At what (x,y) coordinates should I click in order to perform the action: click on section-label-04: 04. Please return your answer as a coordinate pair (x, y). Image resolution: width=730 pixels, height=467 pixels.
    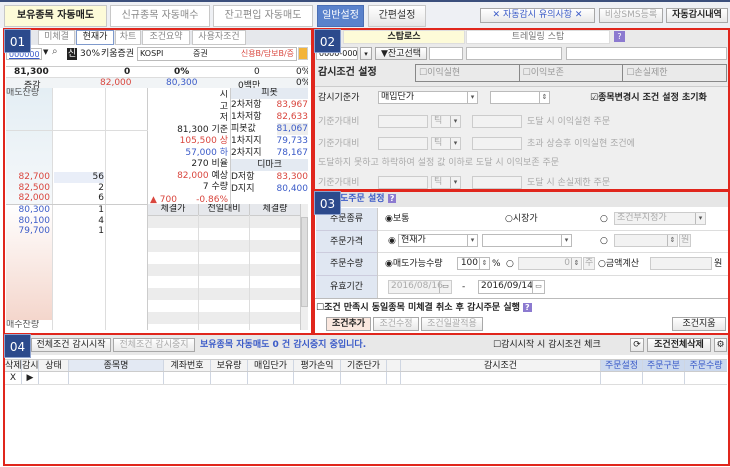
    Looking at the image, I should click on (17, 346).